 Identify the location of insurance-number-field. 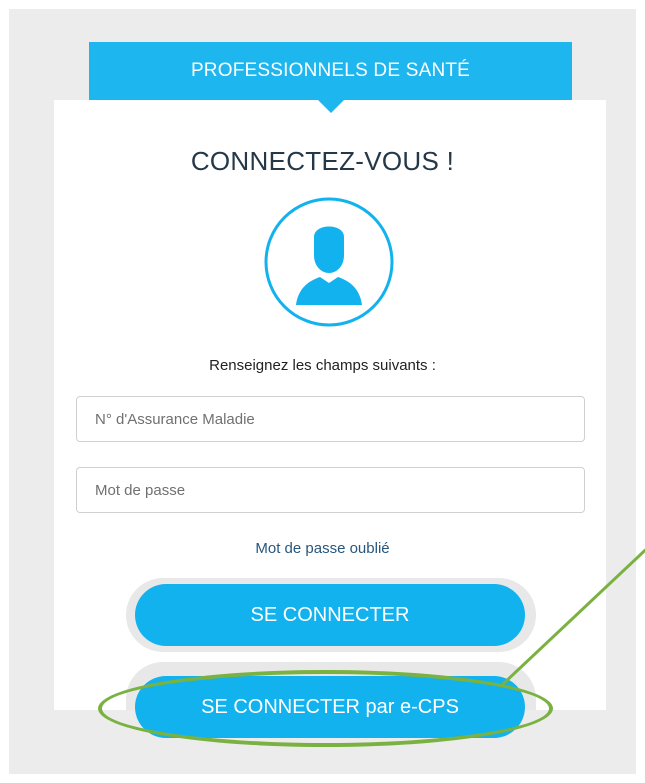
(330, 419).